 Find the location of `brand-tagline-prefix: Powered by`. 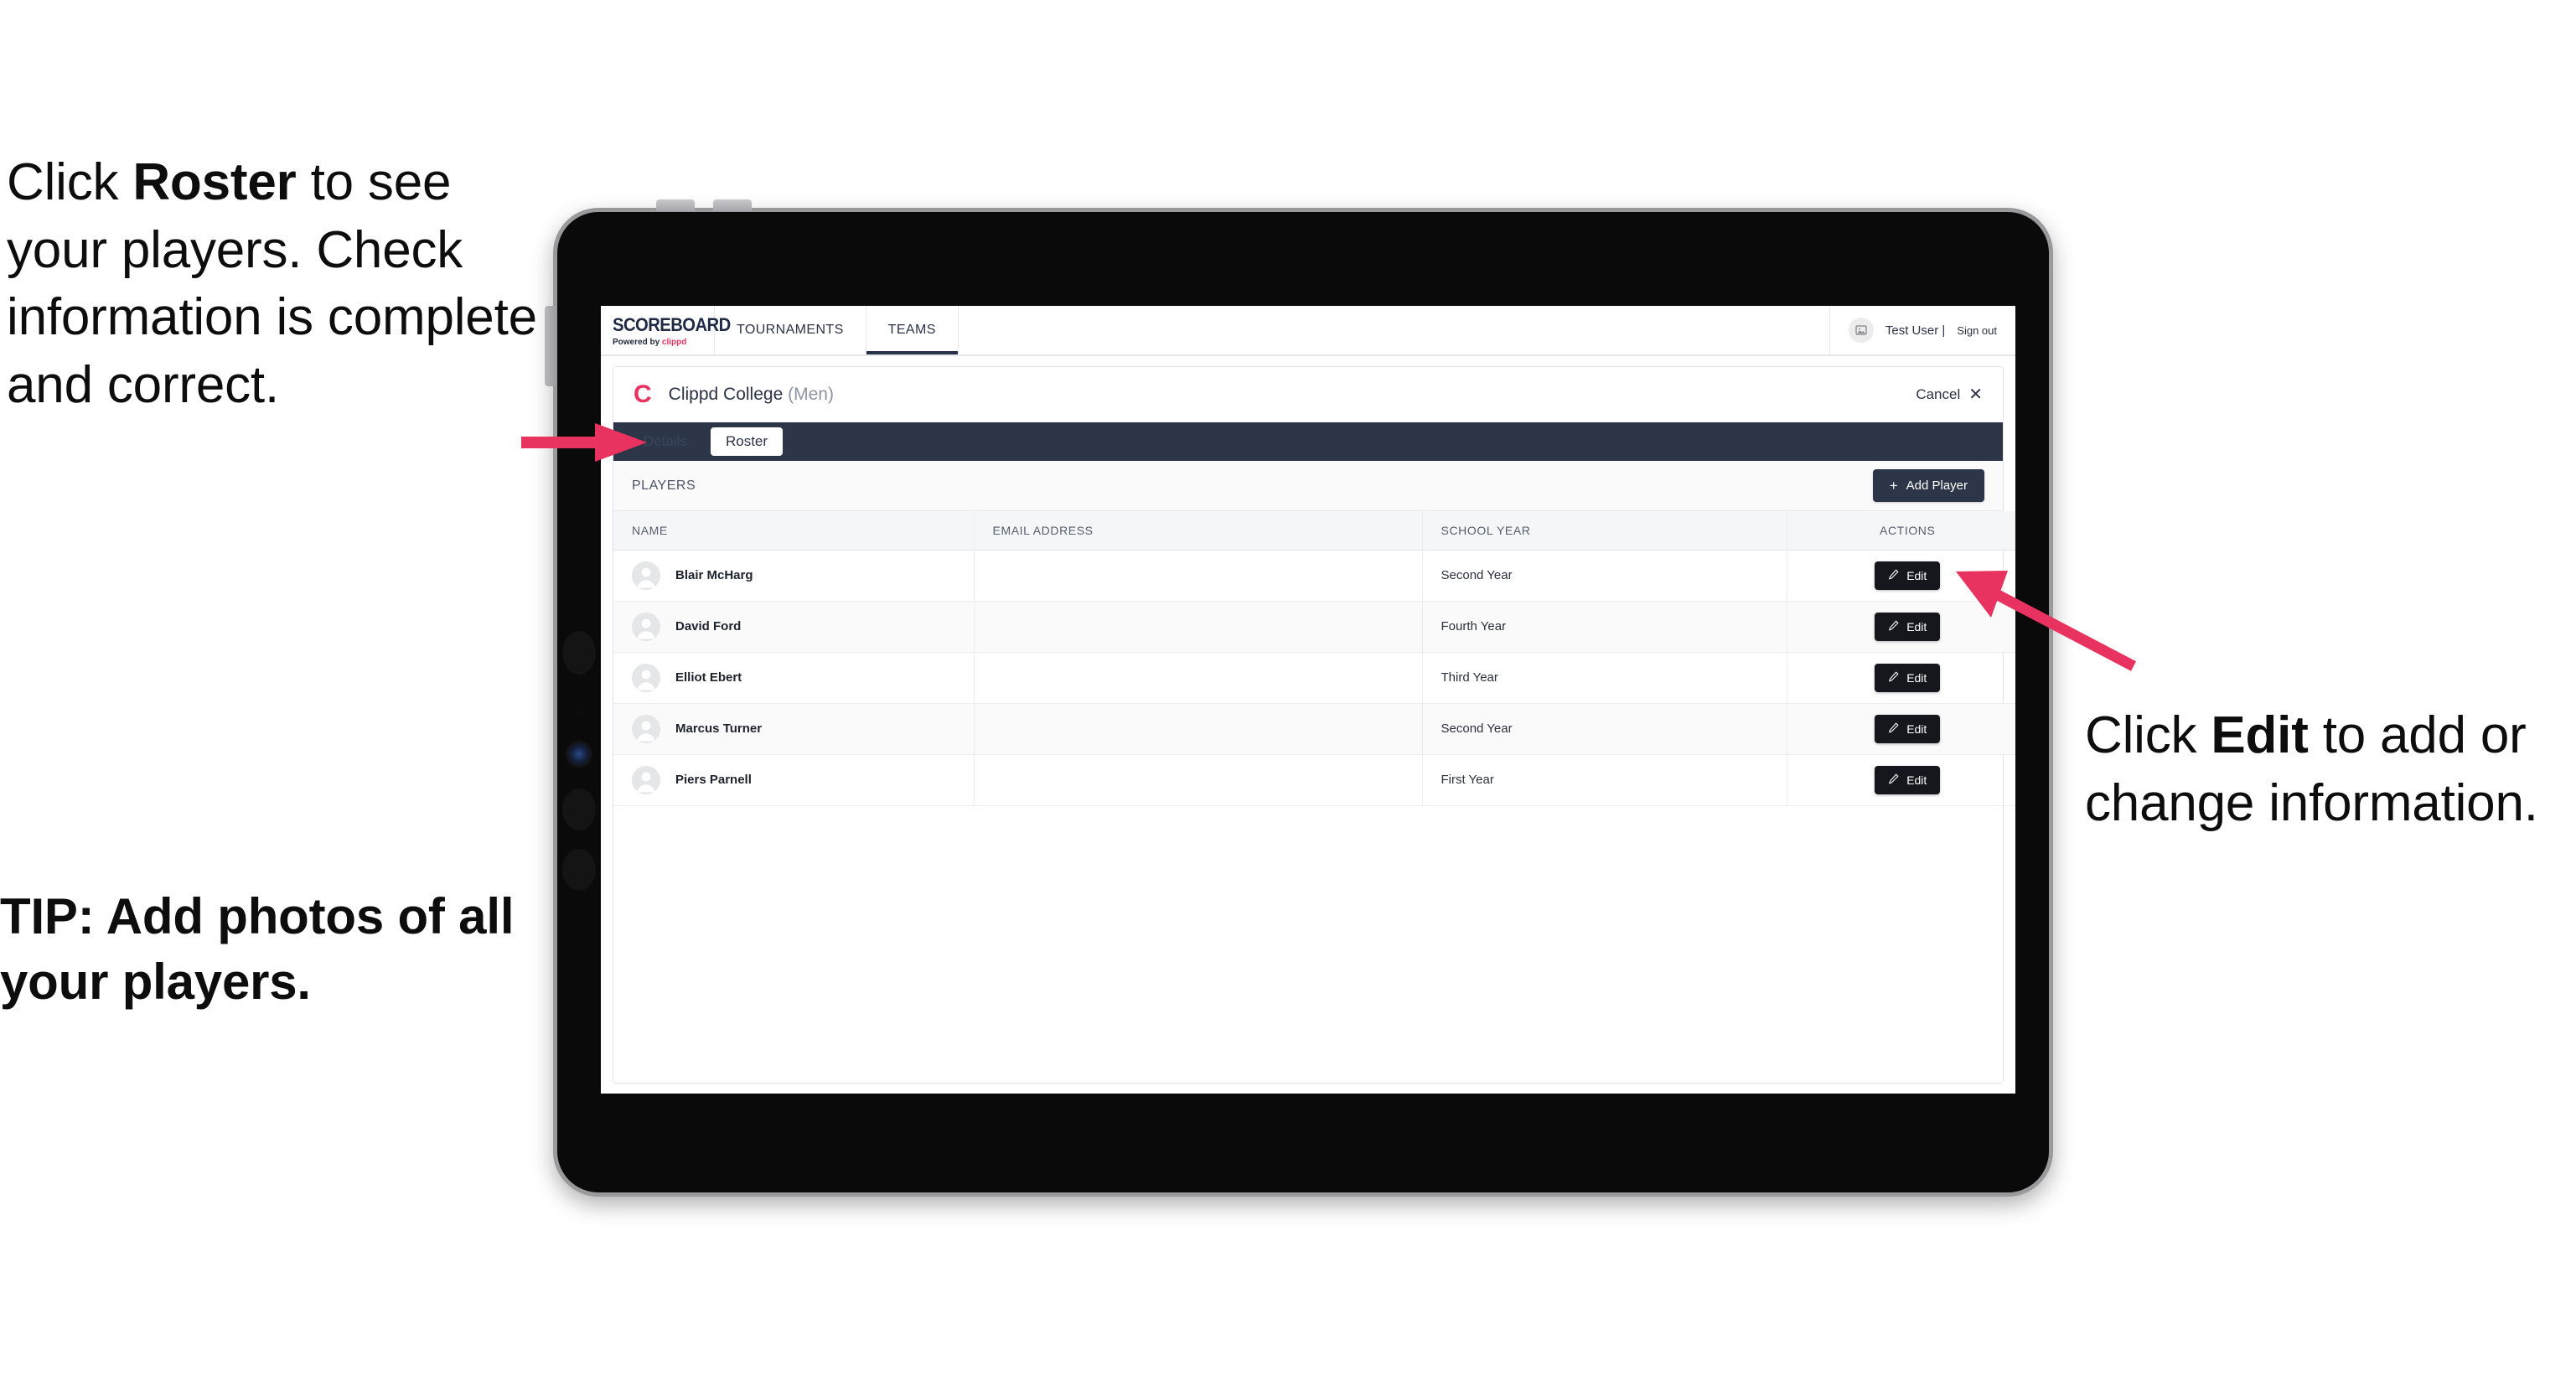

brand-tagline-prefix: Powered by is located at coordinates (637, 342).